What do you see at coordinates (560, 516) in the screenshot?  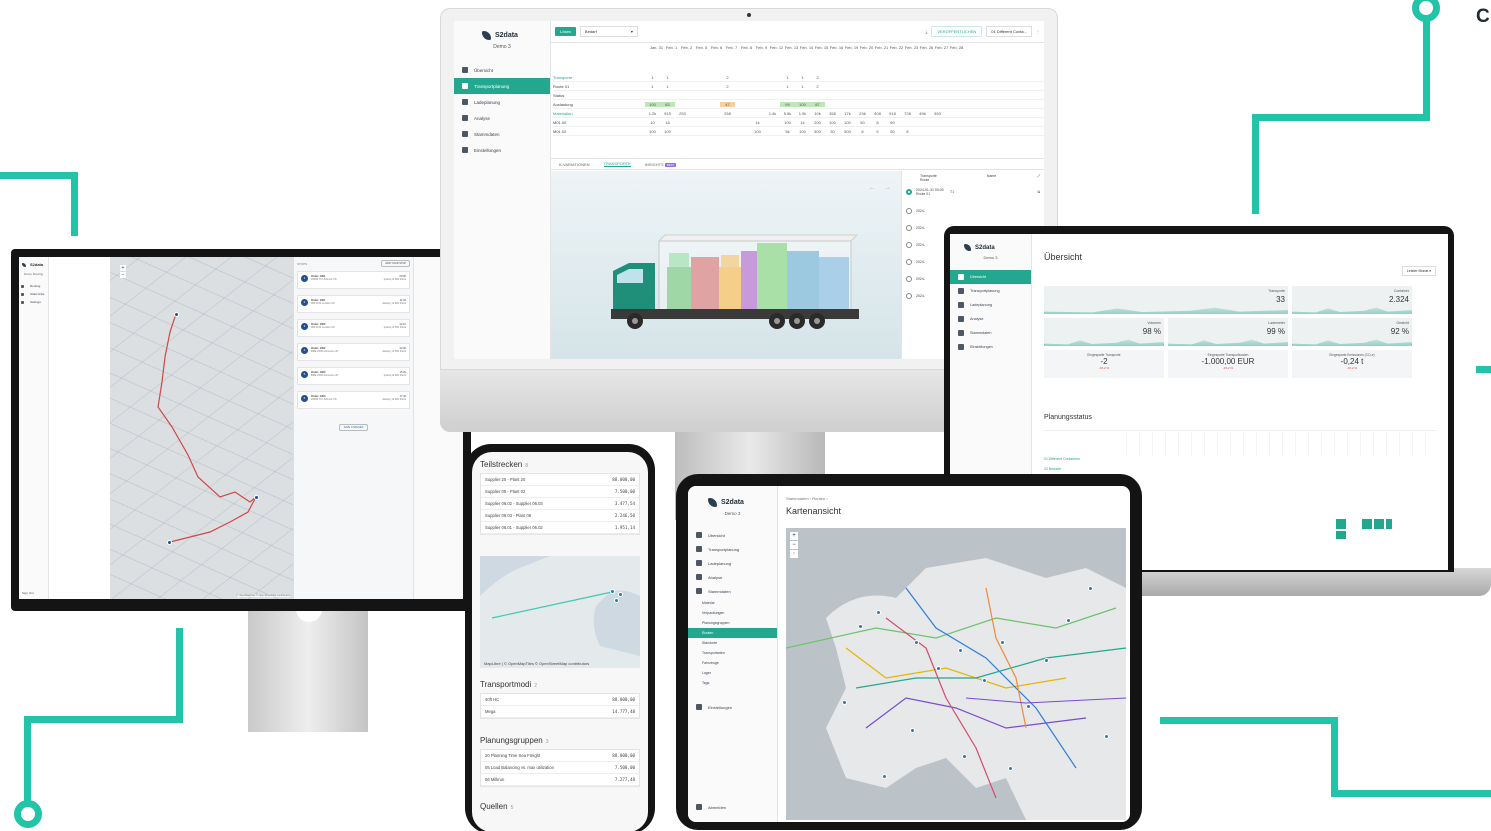 I see `table-row: Supplier 06.03 - Plant 06 2.246,50` at bounding box center [560, 516].